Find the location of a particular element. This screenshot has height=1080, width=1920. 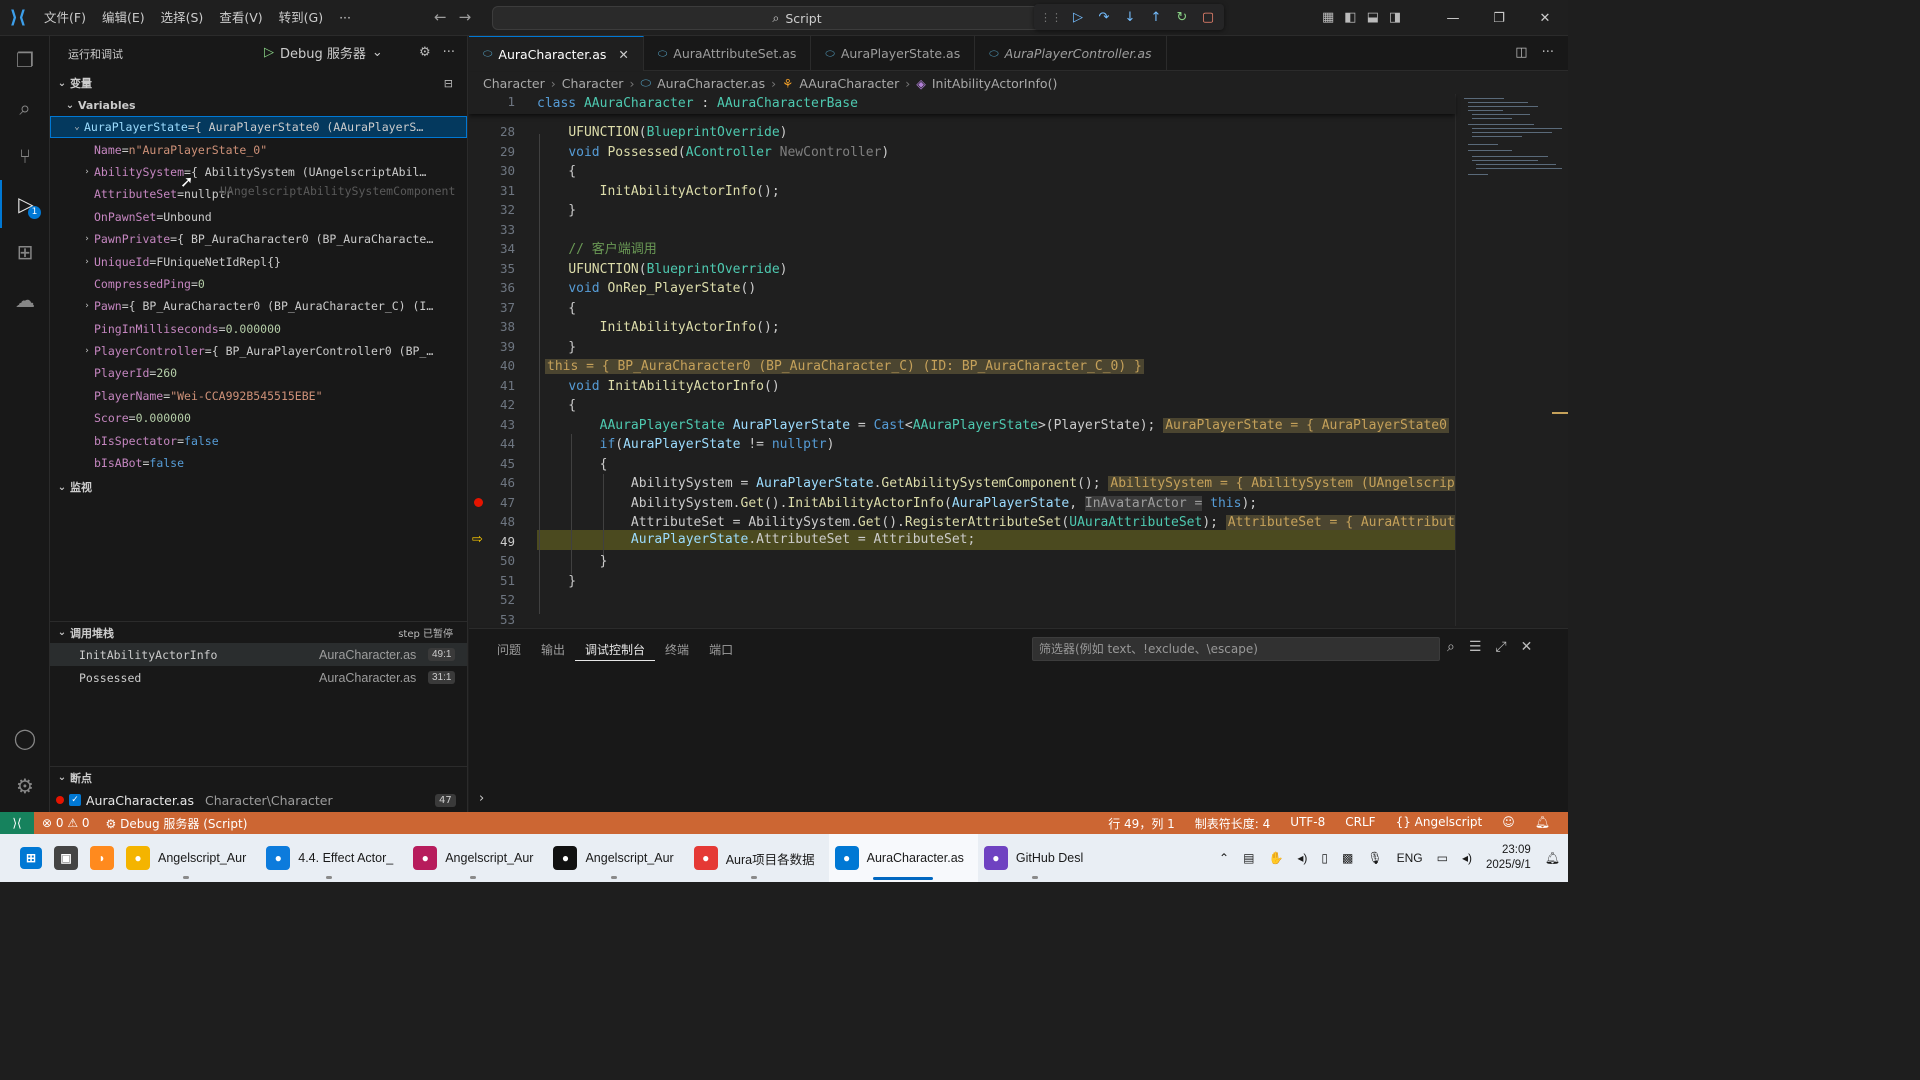

usb-icon: ▯ is located at coordinates (1324, 858).